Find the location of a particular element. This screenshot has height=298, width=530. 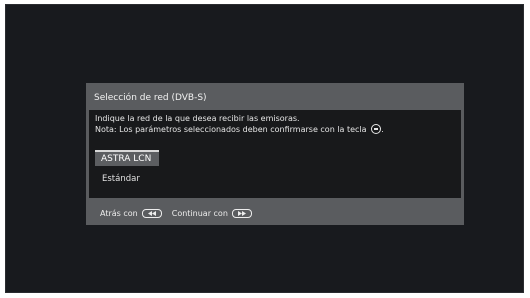

instruction-line-2-end: . is located at coordinates (382, 129).